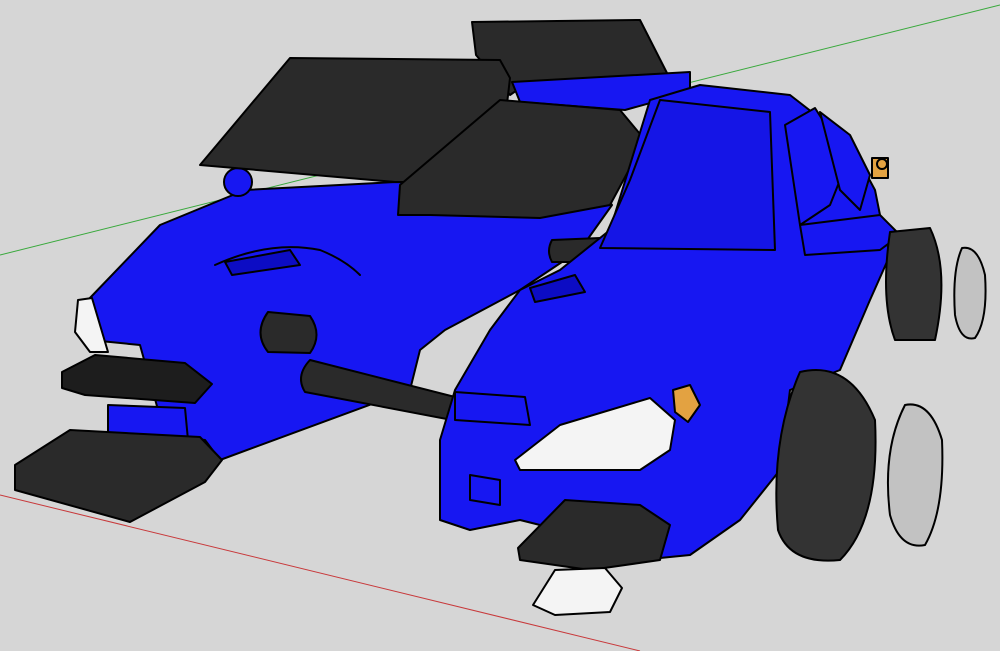 This screenshot has width=1000, height=651. What do you see at coordinates (492, 408) in the screenshot?
I see `grille-right` at bounding box center [492, 408].